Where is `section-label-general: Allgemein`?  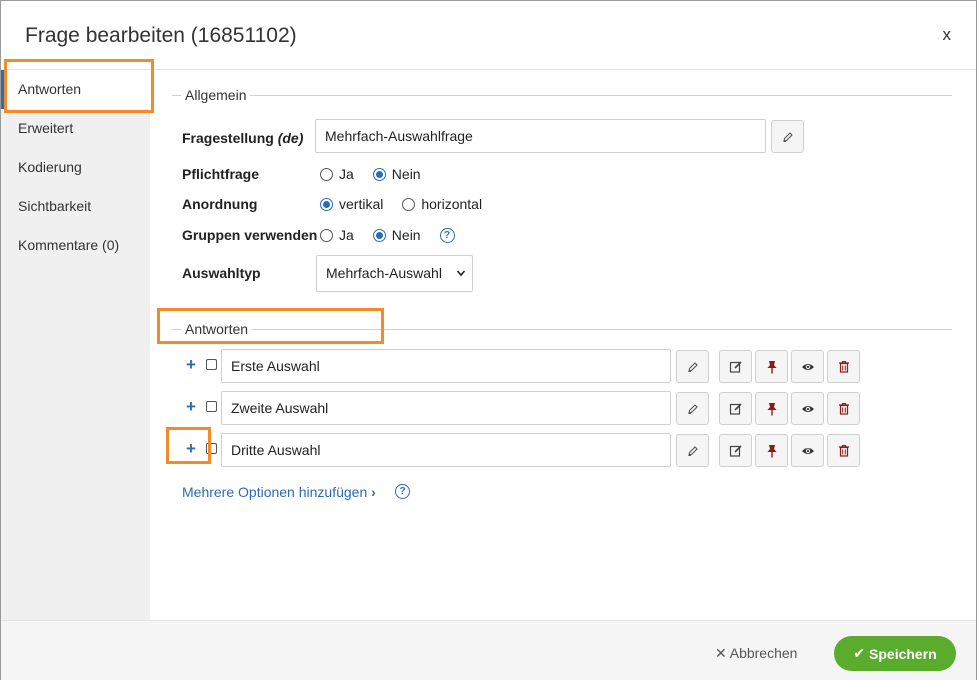
section-label-general: Allgemein is located at coordinates (216, 95).